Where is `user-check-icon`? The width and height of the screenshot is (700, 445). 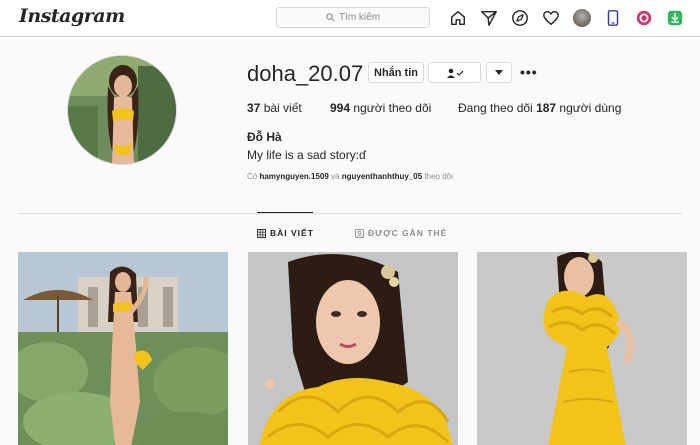
user-check-icon is located at coordinates (454, 73).